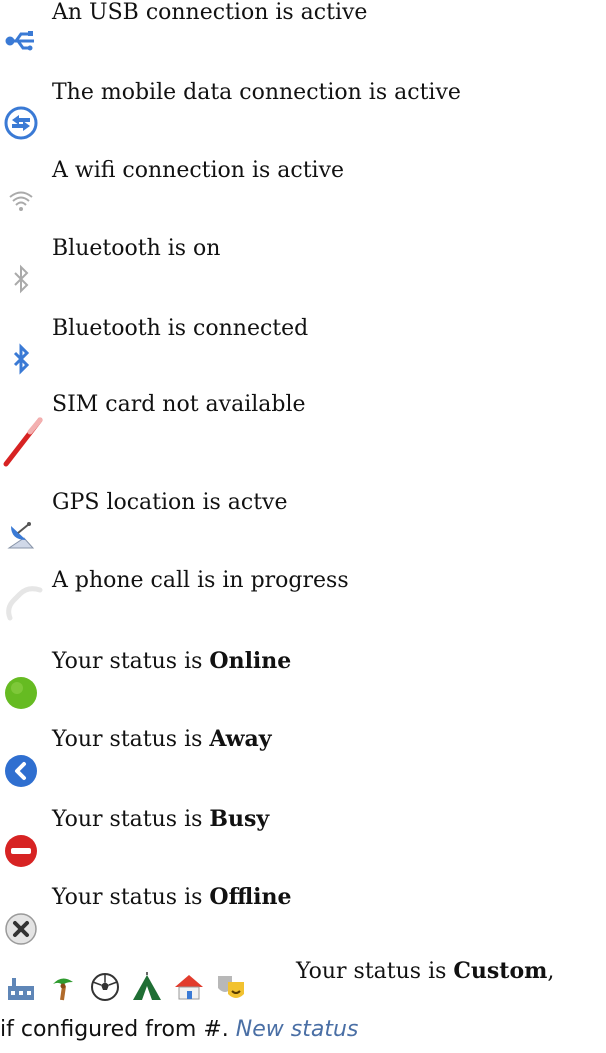 This screenshot has height=1053, width=606. What do you see at coordinates (256, 92) in the screenshot?
I see `mobile-data-label: The mobile data connection is active` at bounding box center [256, 92].